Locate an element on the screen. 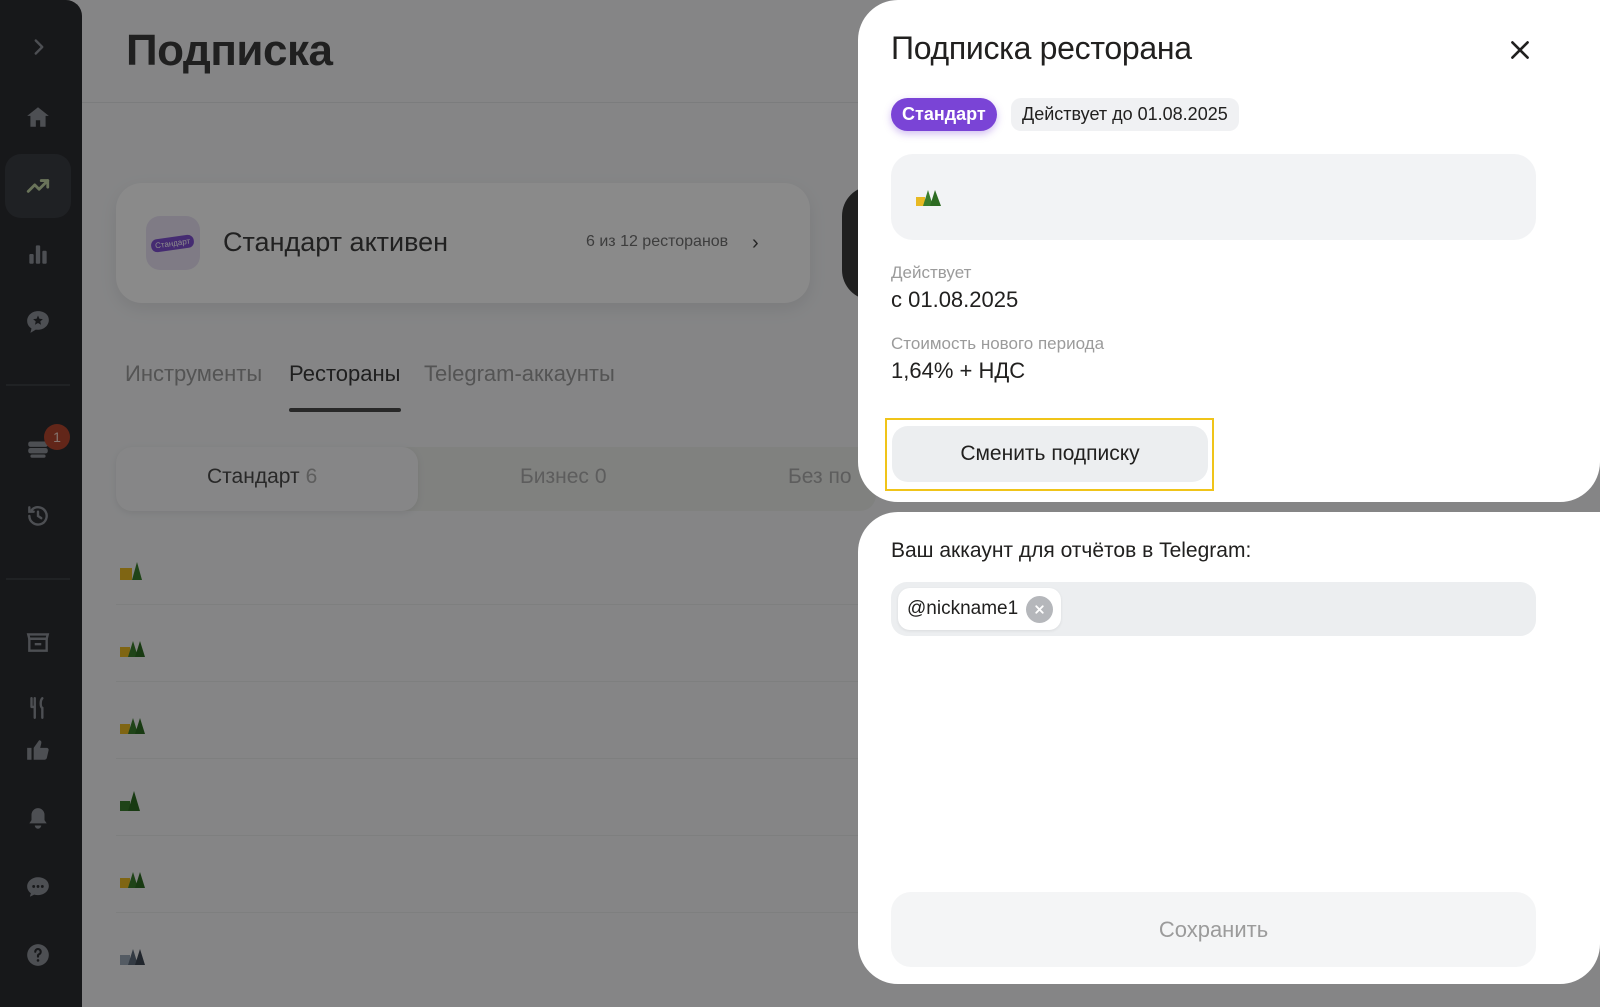 The image size is (1600, 1007). cost-value: 1,64% + НДС is located at coordinates (958, 370).